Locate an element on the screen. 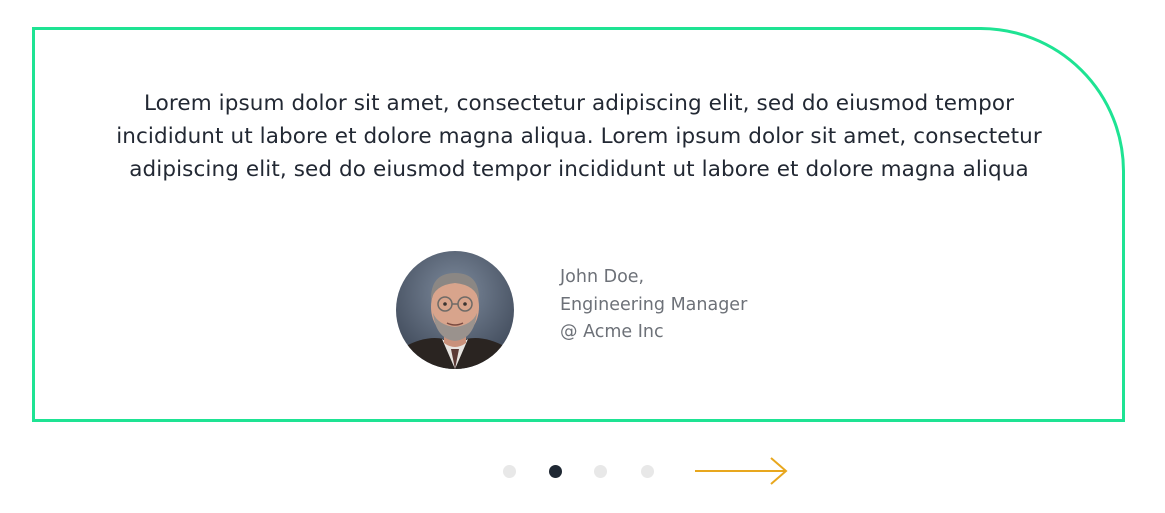 This screenshot has height=513, width=1165. author-avatar is located at coordinates (455, 310).